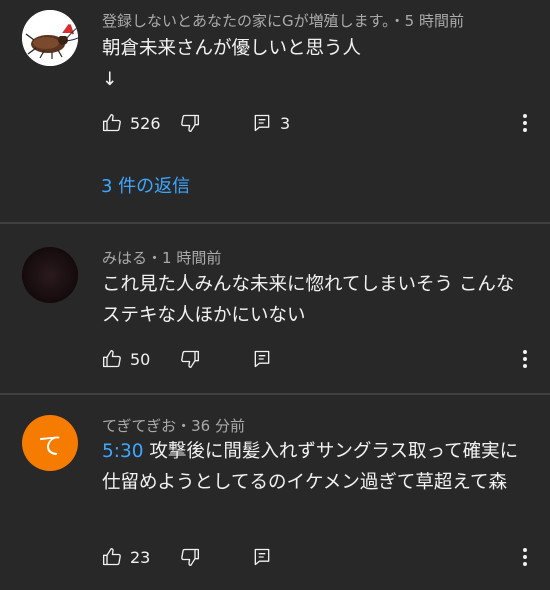 Image resolution: width=550 pixels, height=590 pixels. I want to click on comment-meta: 登録しないとあなたの家にGが増殖します。・5 時間前, so click(283, 20).